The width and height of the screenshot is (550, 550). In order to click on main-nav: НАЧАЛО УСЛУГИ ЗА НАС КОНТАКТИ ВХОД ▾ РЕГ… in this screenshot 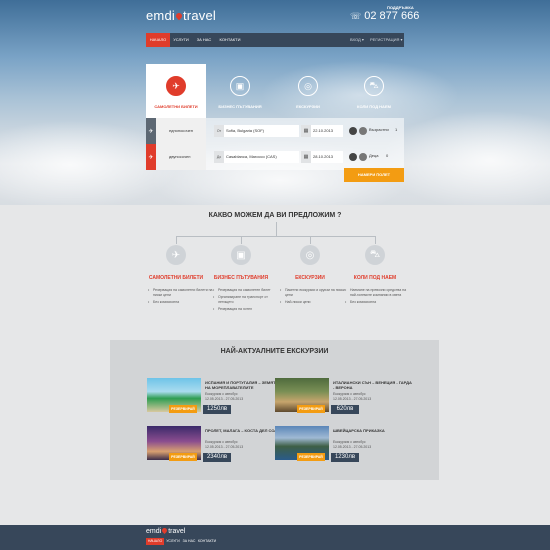, I will do `click(275, 40)`.